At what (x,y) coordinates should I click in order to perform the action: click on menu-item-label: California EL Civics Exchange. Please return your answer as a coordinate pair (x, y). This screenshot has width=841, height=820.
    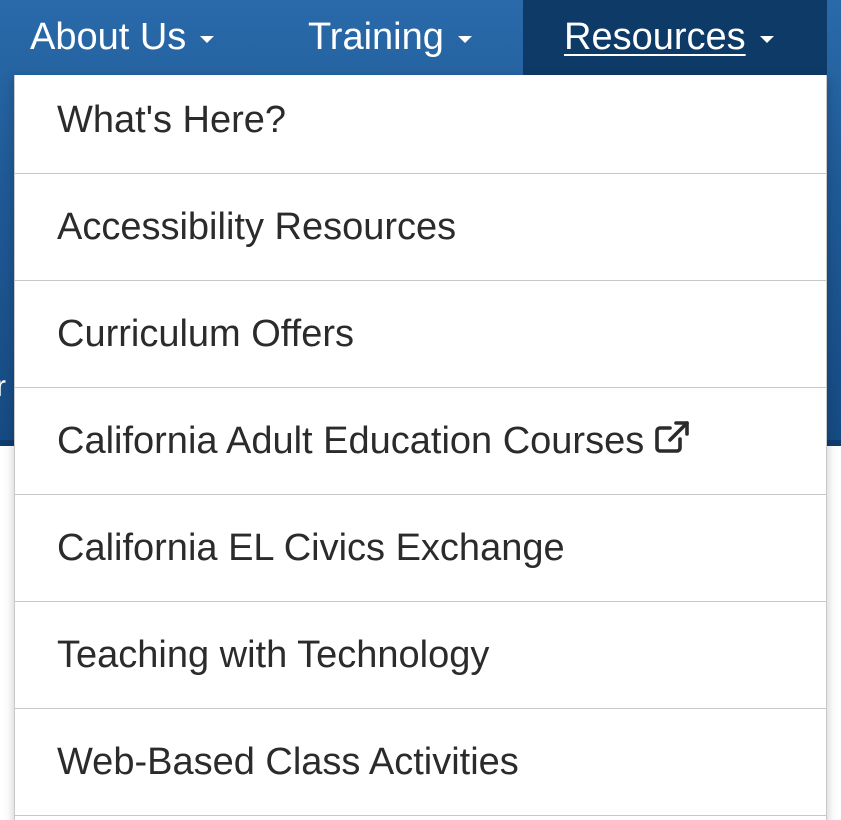
    Looking at the image, I should click on (311, 547).